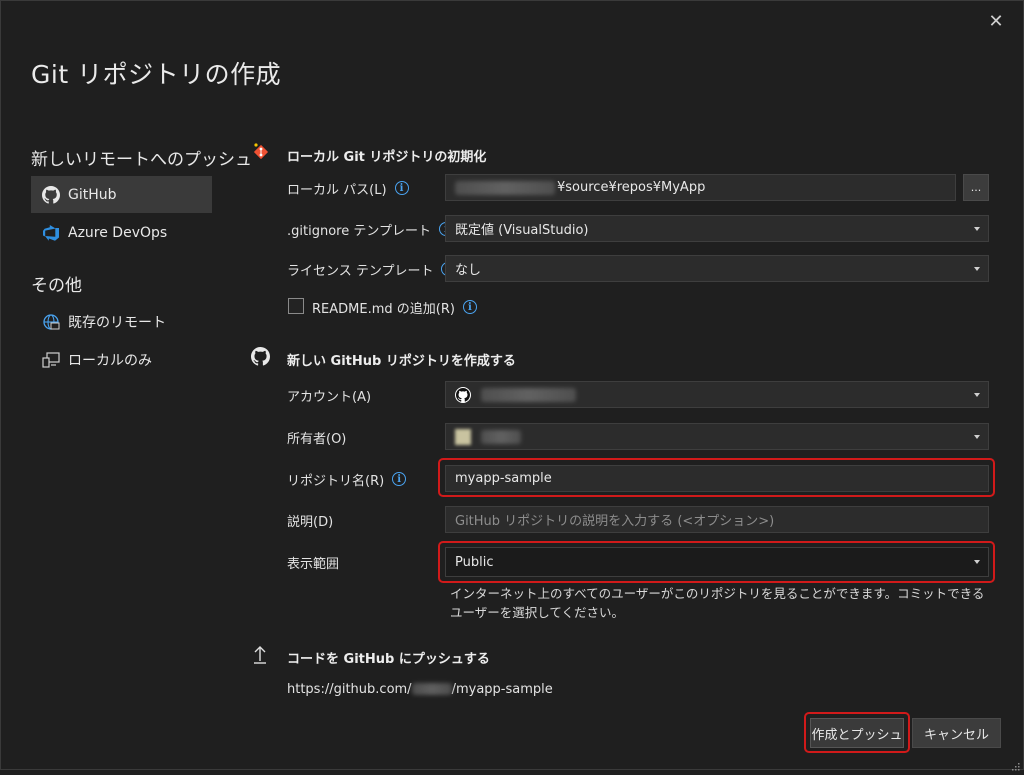 The width and height of the screenshot is (1024, 775). Describe the element at coordinates (956, 733) in the screenshot. I see `cancel-button: キャンセル` at that location.